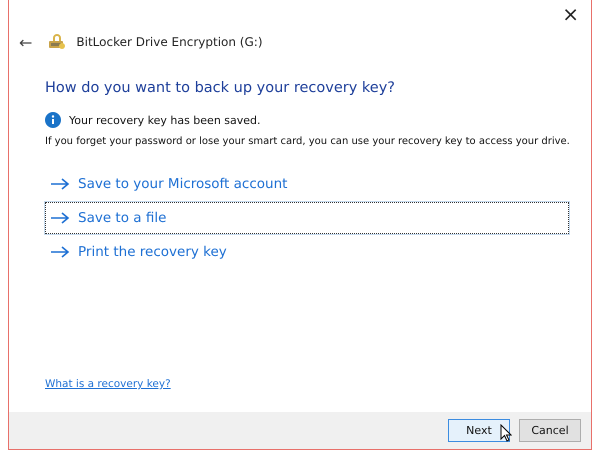  I want to click on backup-option: Print the recovery key, so click(307, 252).